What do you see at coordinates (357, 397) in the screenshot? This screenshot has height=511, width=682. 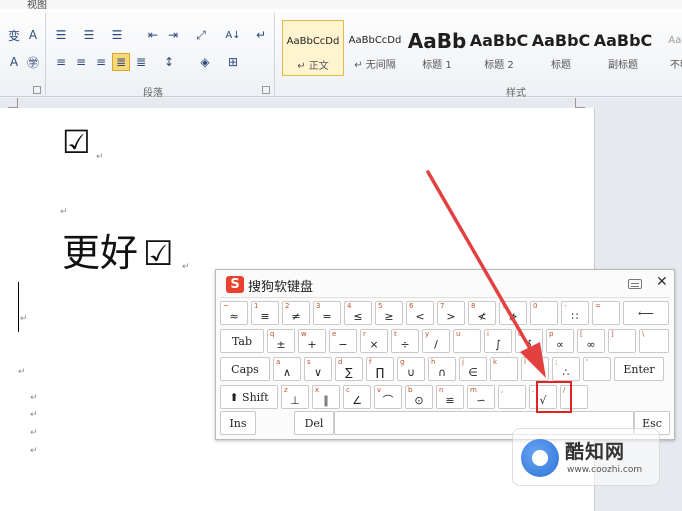 I see `key-row4-3: c ∠` at bounding box center [357, 397].